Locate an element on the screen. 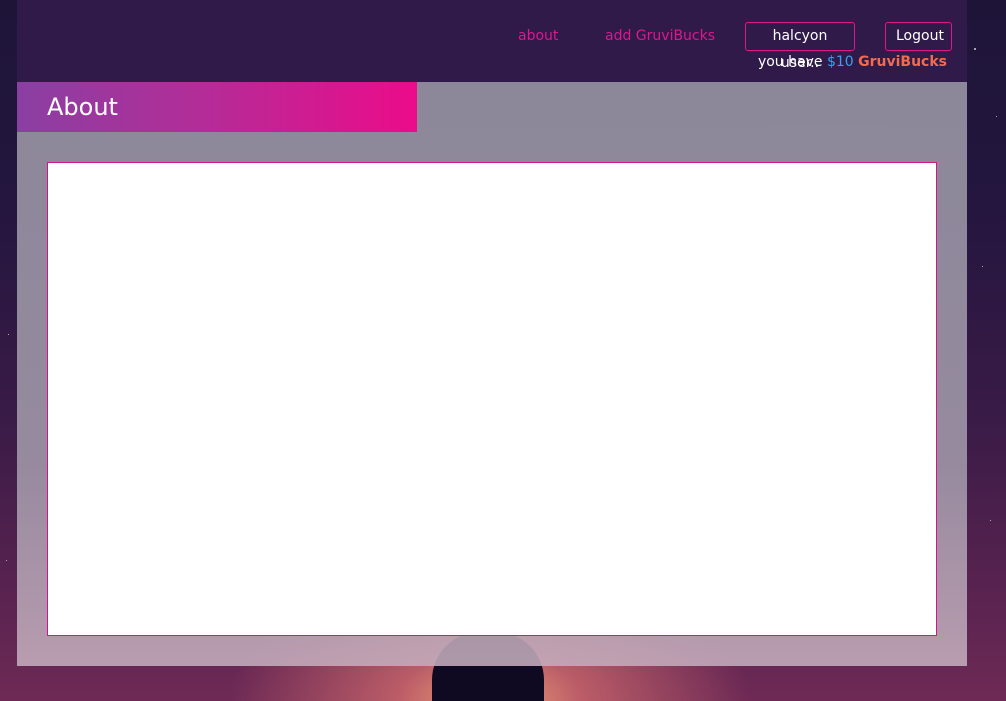 The image size is (1006, 701). nav-link-add-gruvibucks: add GruviBucks is located at coordinates (660, 36).